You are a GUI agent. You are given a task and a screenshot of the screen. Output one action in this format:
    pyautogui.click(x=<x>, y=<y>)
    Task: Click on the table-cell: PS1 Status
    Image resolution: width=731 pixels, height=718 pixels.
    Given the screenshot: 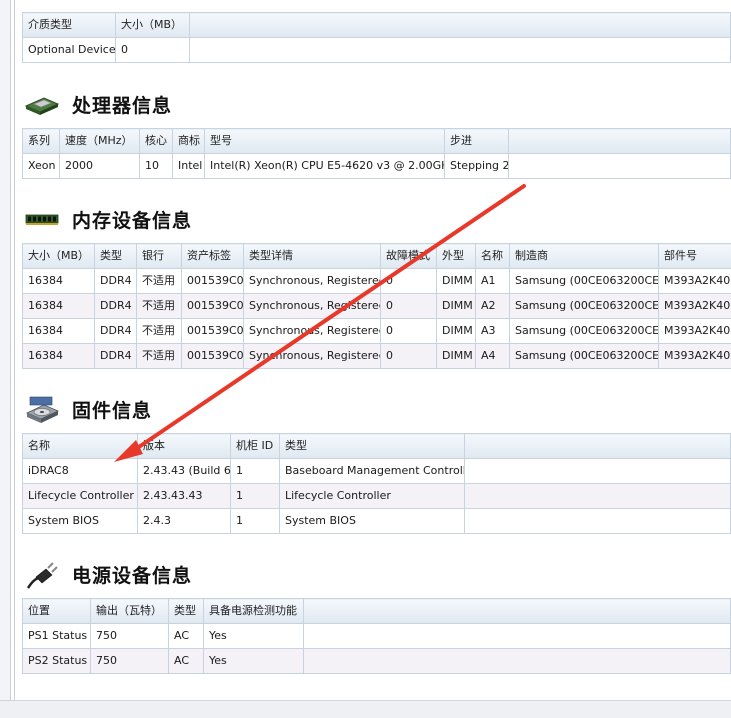 What is the action you would take?
    pyautogui.click(x=57, y=636)
    